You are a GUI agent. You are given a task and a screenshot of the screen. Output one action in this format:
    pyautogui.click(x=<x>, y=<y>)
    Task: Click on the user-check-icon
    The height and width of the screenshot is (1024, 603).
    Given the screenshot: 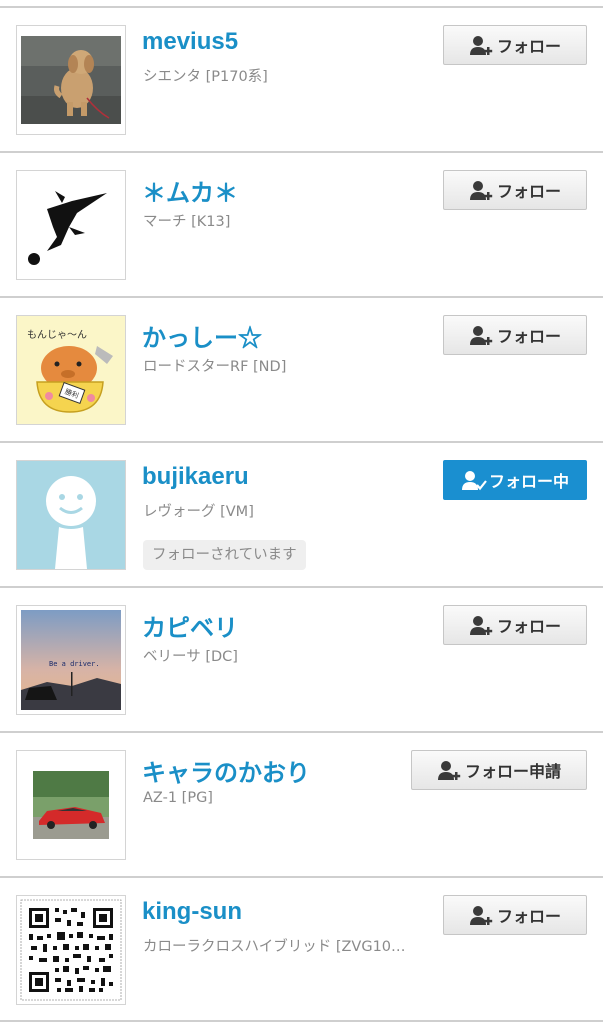 What is the action you would take?
    pyautogui.click(x=474, y=480)
    